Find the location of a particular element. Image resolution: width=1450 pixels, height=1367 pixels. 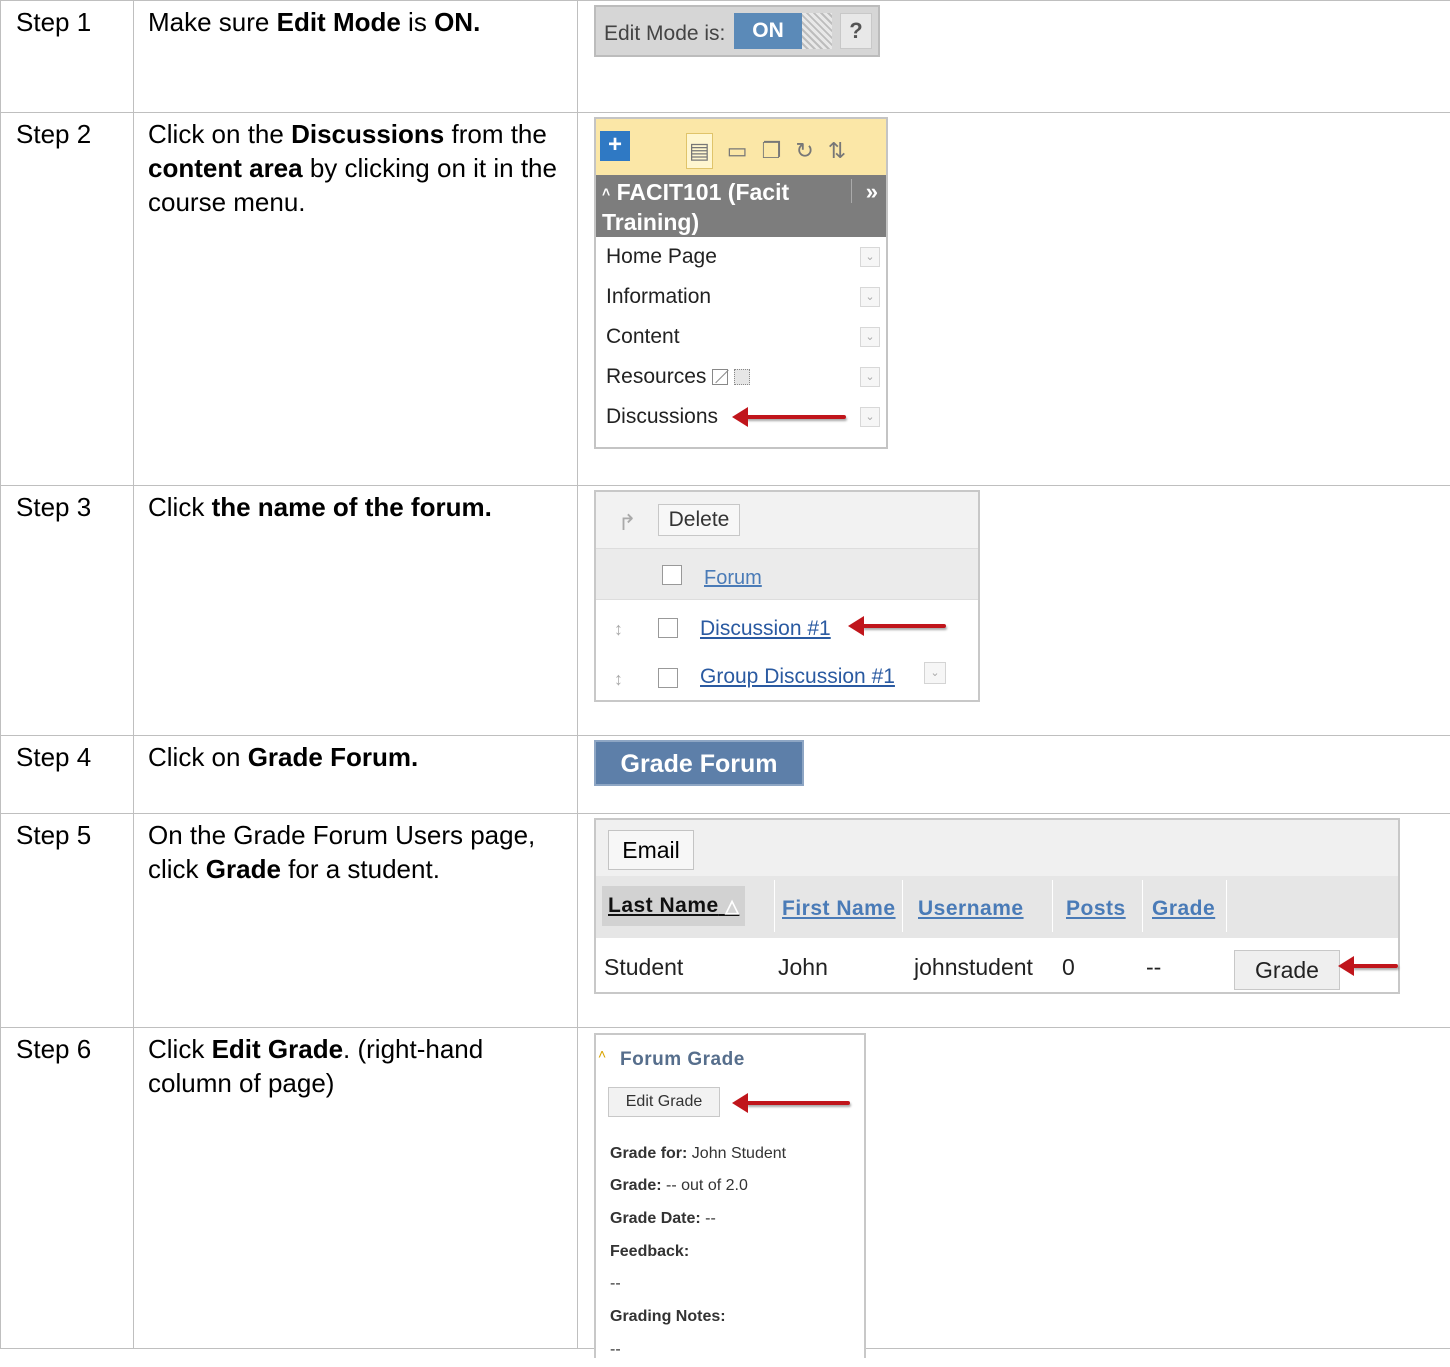

menu-item-discussions: Discussions⌄ is located at coordinates (741, 417).